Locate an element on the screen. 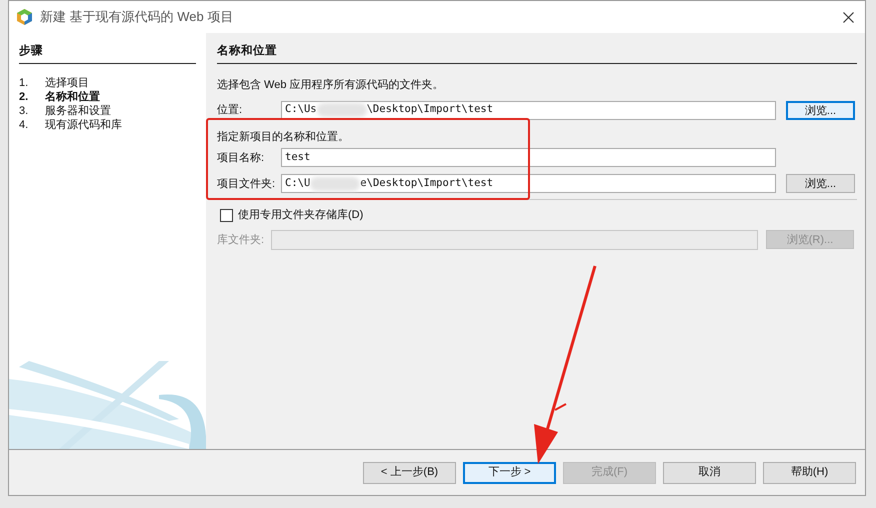 This screenshot has height=508, width=876. checkbox is located at coordinates (226, 215).